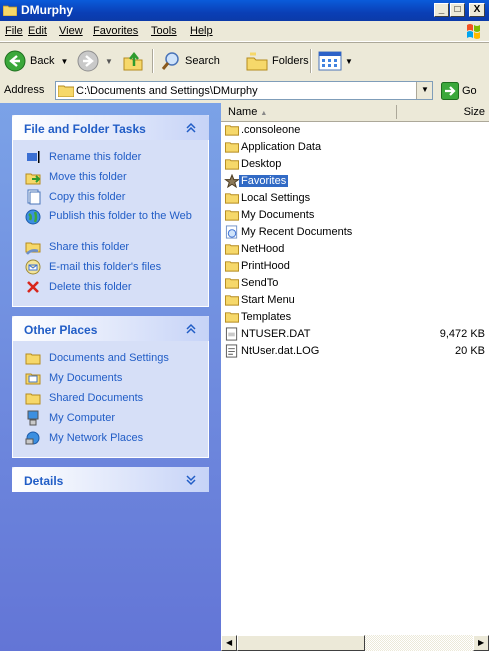 This screenshot has width=489, height=651. I want to click on title-bar: DMurphy _ □ X, so click(244, 10).